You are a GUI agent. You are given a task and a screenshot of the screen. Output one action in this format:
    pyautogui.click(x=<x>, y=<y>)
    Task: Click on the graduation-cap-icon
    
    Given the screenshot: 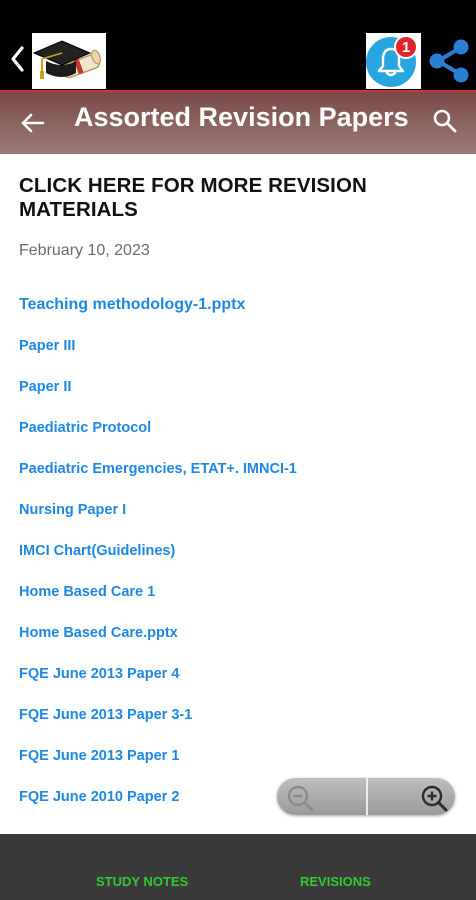 What is the action you would take?
    pyautogui.click(x=67, y=59)
    